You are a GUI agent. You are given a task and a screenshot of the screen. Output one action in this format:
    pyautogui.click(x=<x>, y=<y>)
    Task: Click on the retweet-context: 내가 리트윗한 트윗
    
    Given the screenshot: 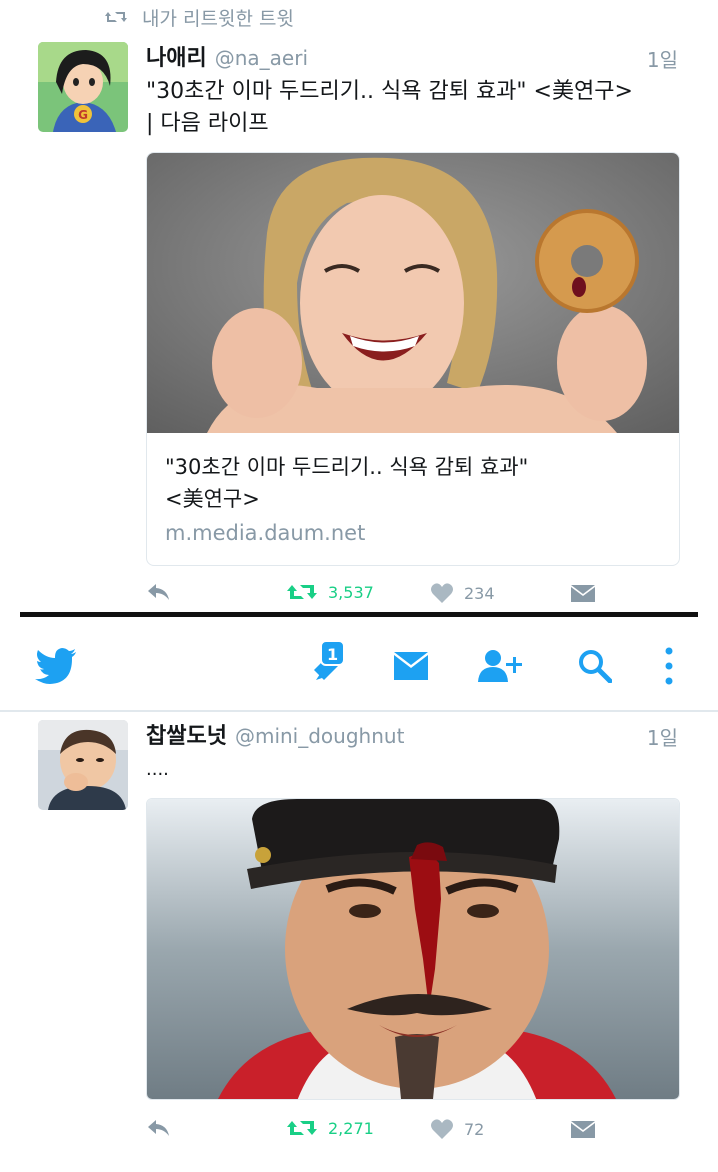 What is the action you would take?
    pyautogui.click(x=199, y=17)
    